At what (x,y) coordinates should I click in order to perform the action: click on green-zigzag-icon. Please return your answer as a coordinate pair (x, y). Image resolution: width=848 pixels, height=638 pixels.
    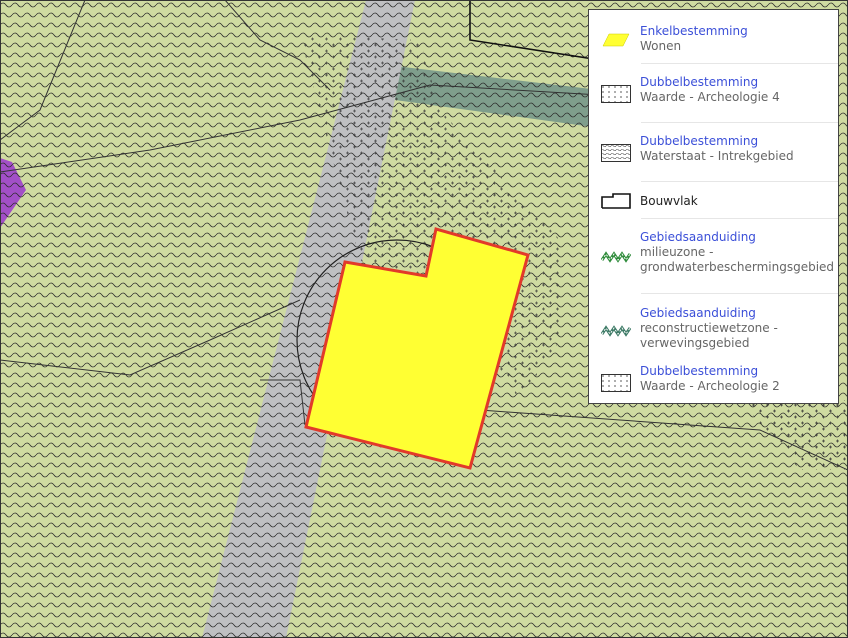
    Looking at the image, I should click on (616, 257).